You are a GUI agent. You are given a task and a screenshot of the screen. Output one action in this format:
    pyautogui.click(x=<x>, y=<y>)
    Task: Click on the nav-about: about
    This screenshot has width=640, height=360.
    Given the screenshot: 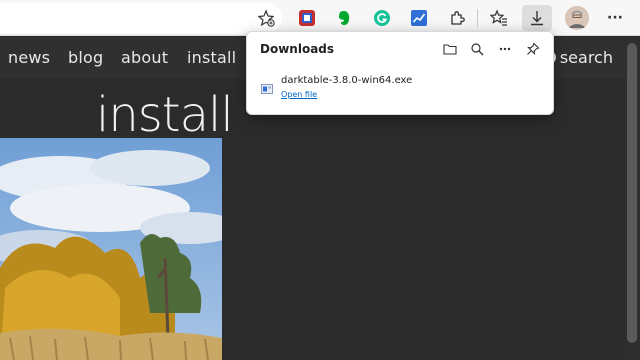 What is the action you would take?
    pyautogui.click(x=144, y=57)
    